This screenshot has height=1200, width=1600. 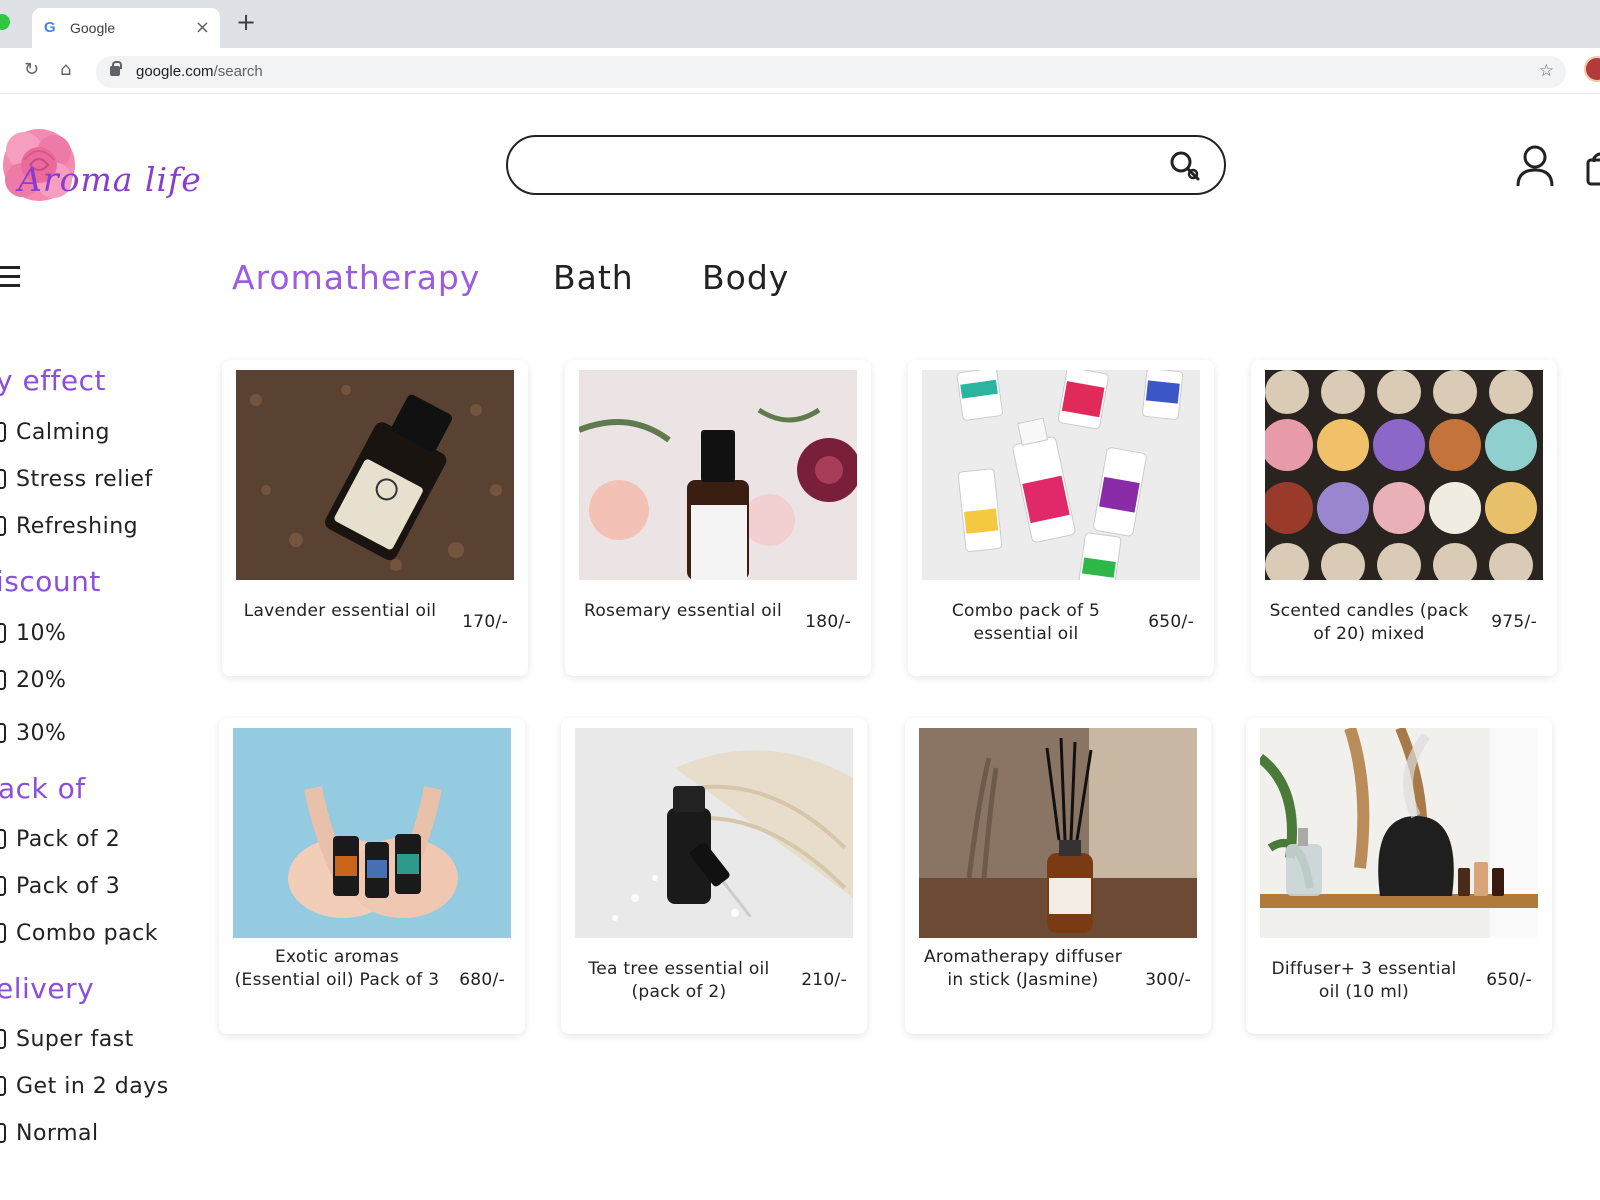 What do you see at coordinates (246, 22) in the screenshot?
I see `new-tab-icon: +` at bounding box center [246, 22].